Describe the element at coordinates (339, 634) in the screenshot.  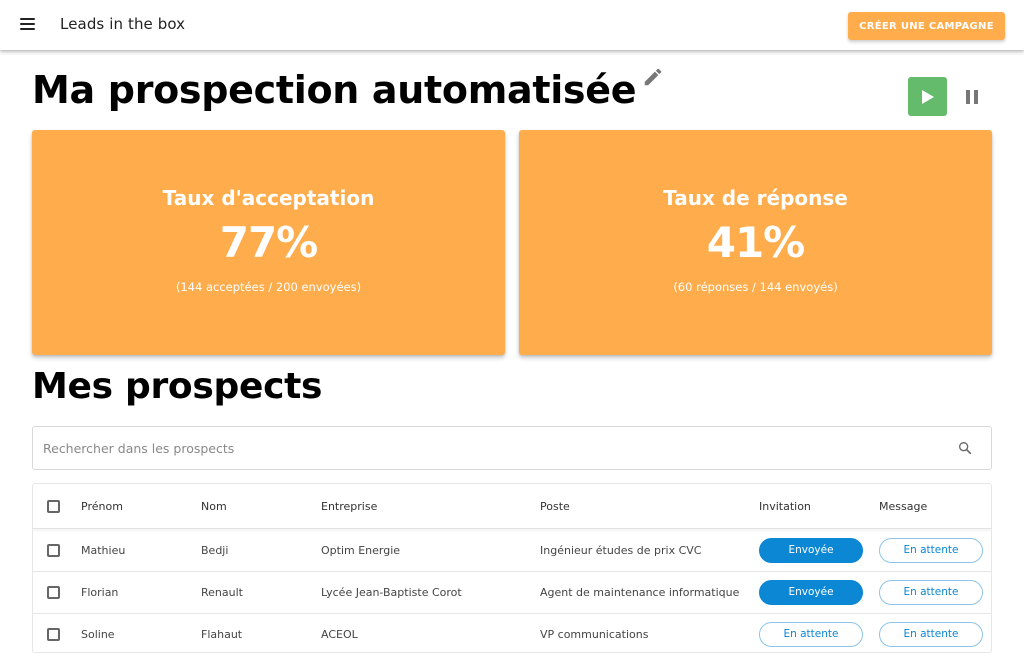
I see `cell-entreprise: ACEOL` at that location.